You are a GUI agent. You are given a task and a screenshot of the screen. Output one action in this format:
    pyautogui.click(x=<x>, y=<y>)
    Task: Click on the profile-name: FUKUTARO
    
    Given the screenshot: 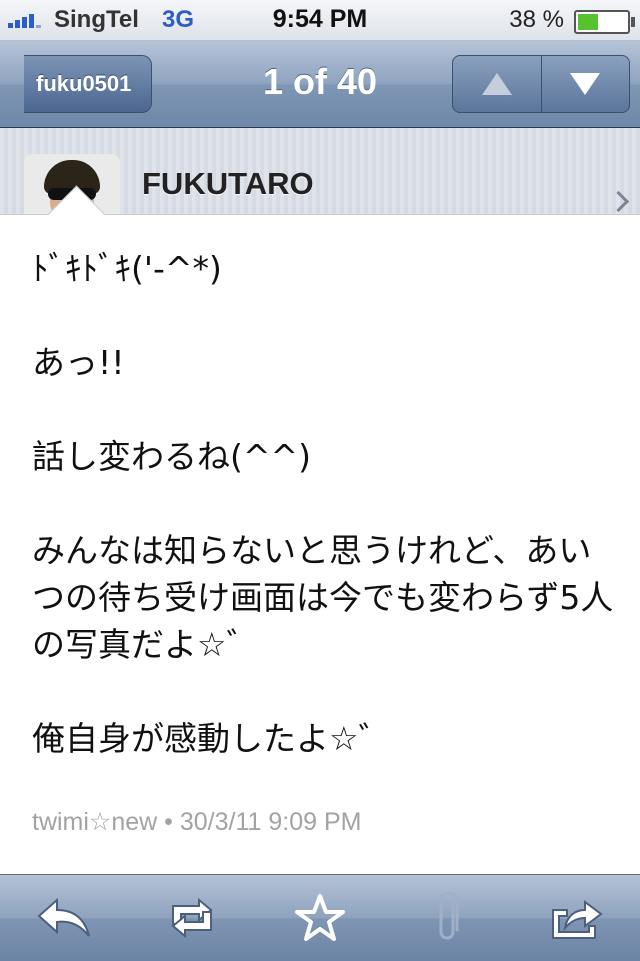 What is the action you would take?
    pyautogui.click(x=228, y=183)
    